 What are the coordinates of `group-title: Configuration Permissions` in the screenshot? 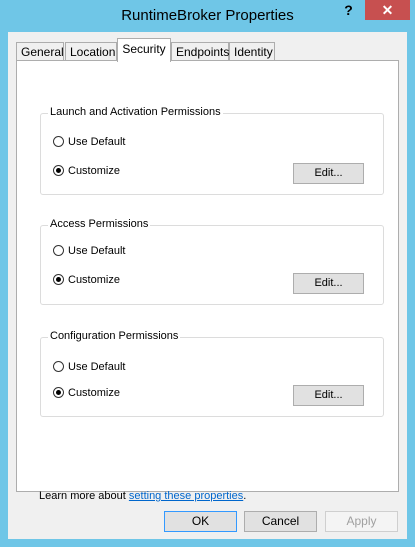 It's located at (114, 336).